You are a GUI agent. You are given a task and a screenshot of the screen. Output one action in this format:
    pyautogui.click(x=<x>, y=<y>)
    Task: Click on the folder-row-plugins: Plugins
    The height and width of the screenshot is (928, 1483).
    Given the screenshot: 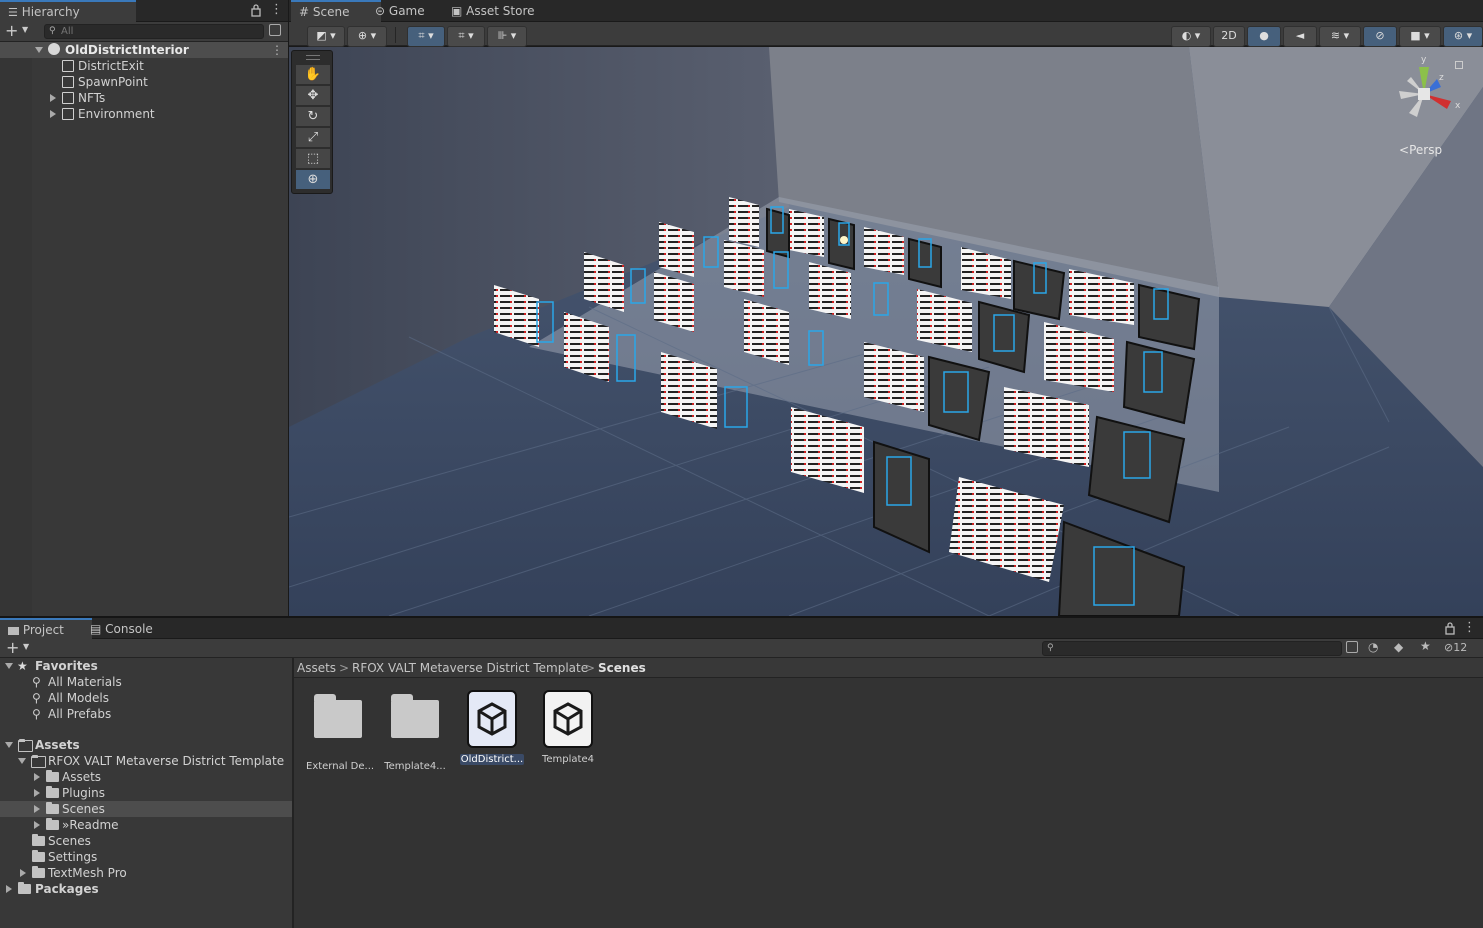 What is the action you would take?
    pyautogui.click(x=146, y=793)
    